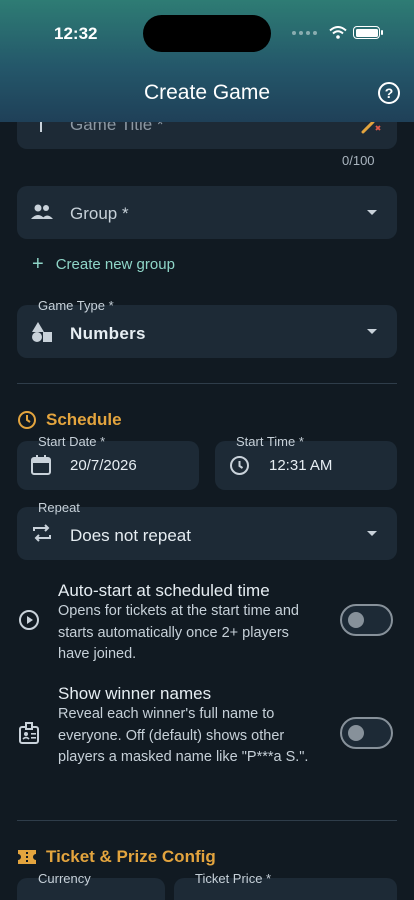  Describe the element at coordinates (76, 305) in the screenshot. I see `game-type-label: Game Type *` at that location.